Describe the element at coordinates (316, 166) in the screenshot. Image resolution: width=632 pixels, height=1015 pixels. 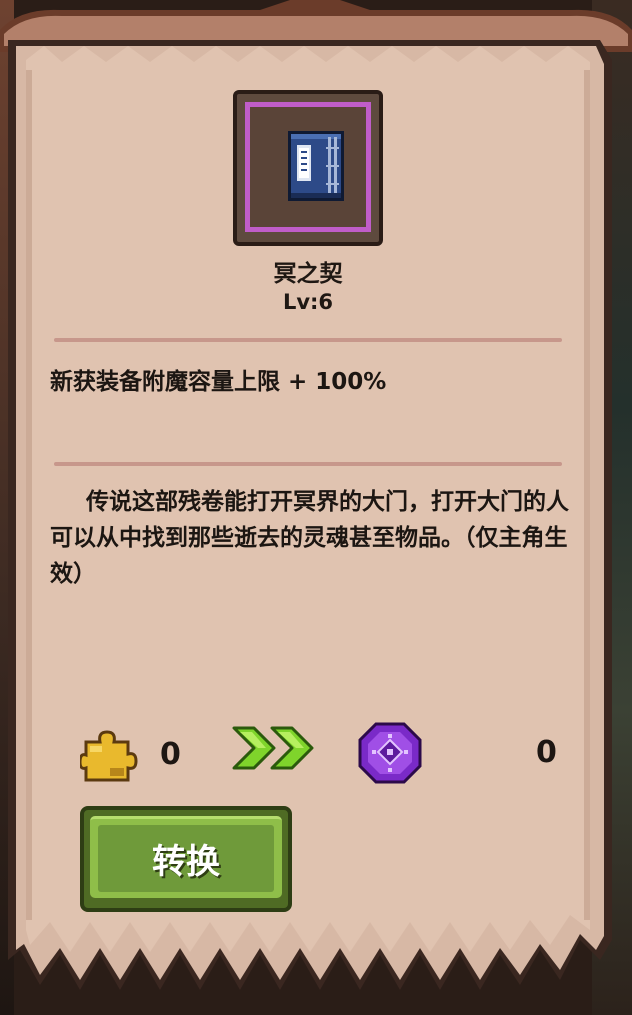
I see `blue-book-icon` at that location.